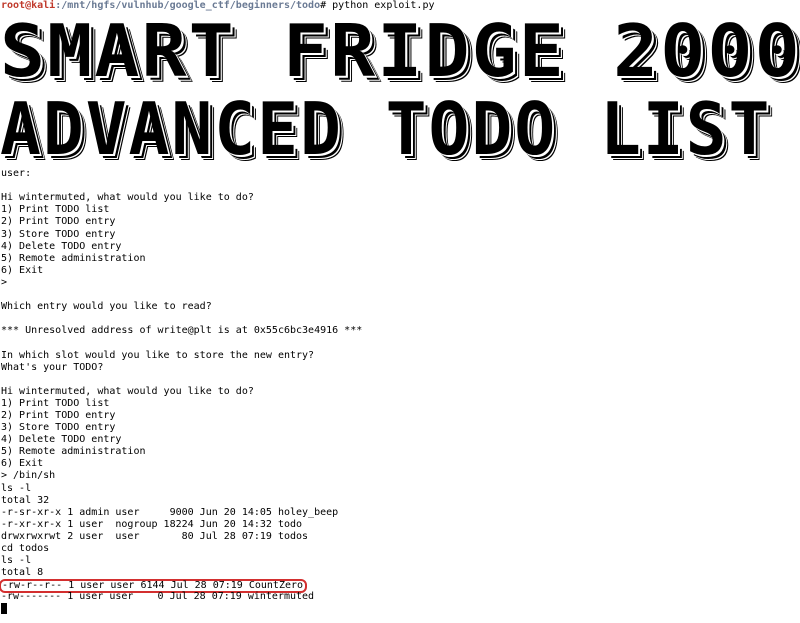 The height and width of the screenshot is (623, 800). I want to click on banner-line-1: SMART FRIDGE 2000, so click(400, 51).